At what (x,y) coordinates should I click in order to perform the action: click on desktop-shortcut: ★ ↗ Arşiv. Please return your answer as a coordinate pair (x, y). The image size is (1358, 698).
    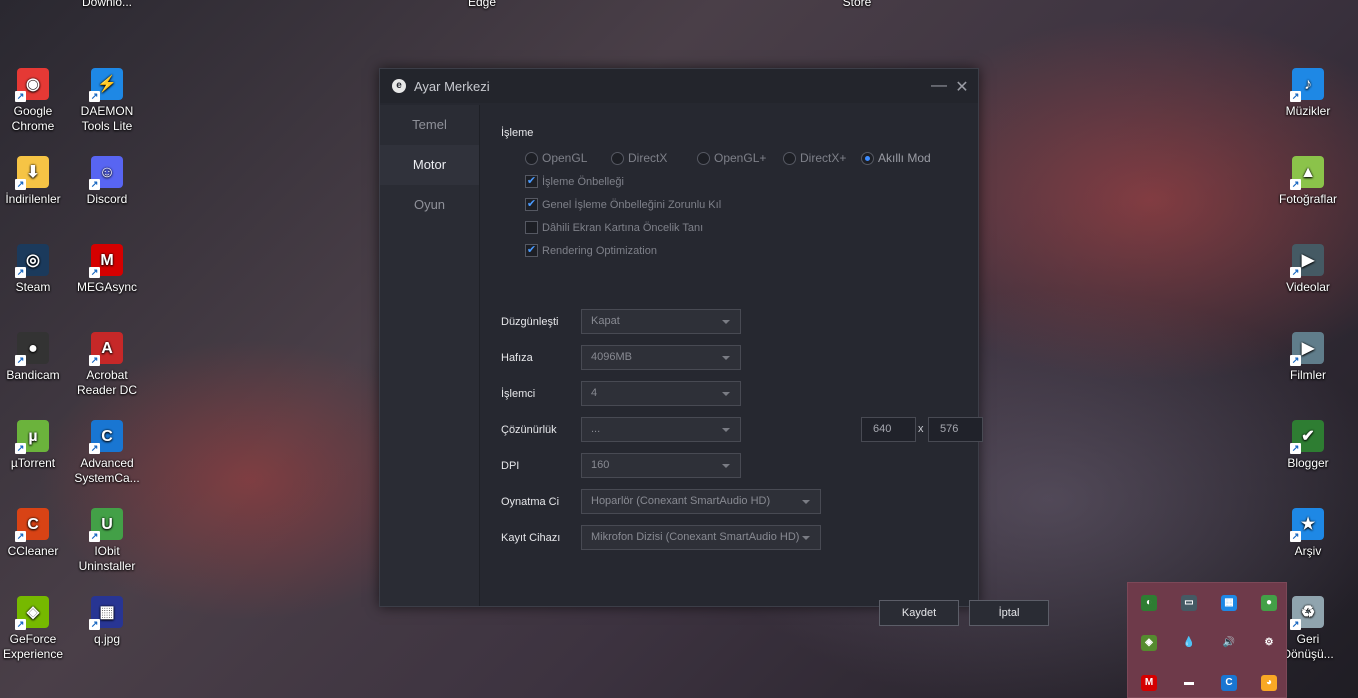
    Looking at the image, I should click on (1308, 533).